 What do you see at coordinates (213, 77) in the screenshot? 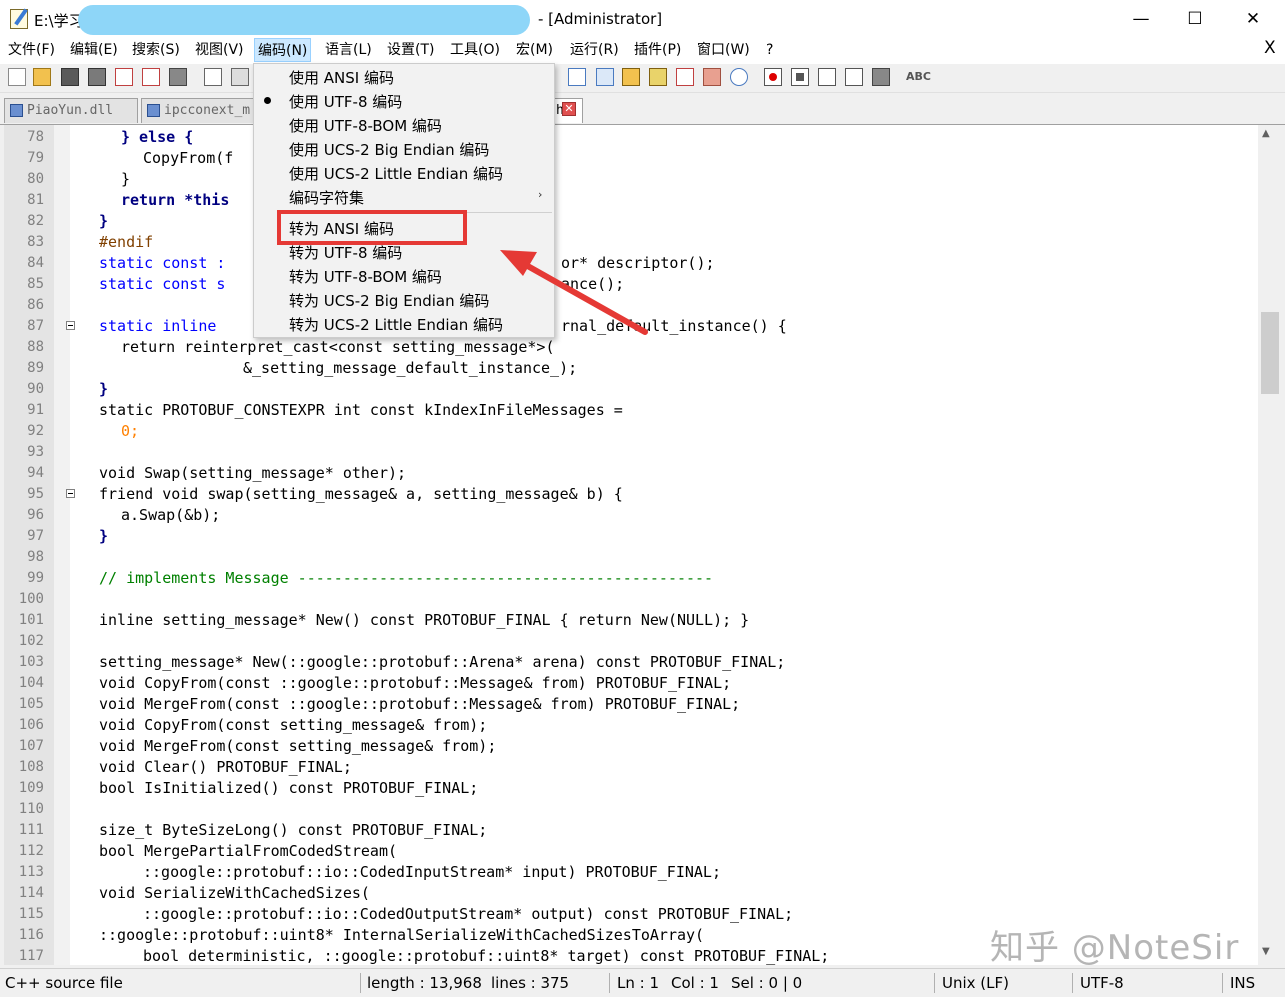
I see `cut-icon` at bounding box center [213, 77].